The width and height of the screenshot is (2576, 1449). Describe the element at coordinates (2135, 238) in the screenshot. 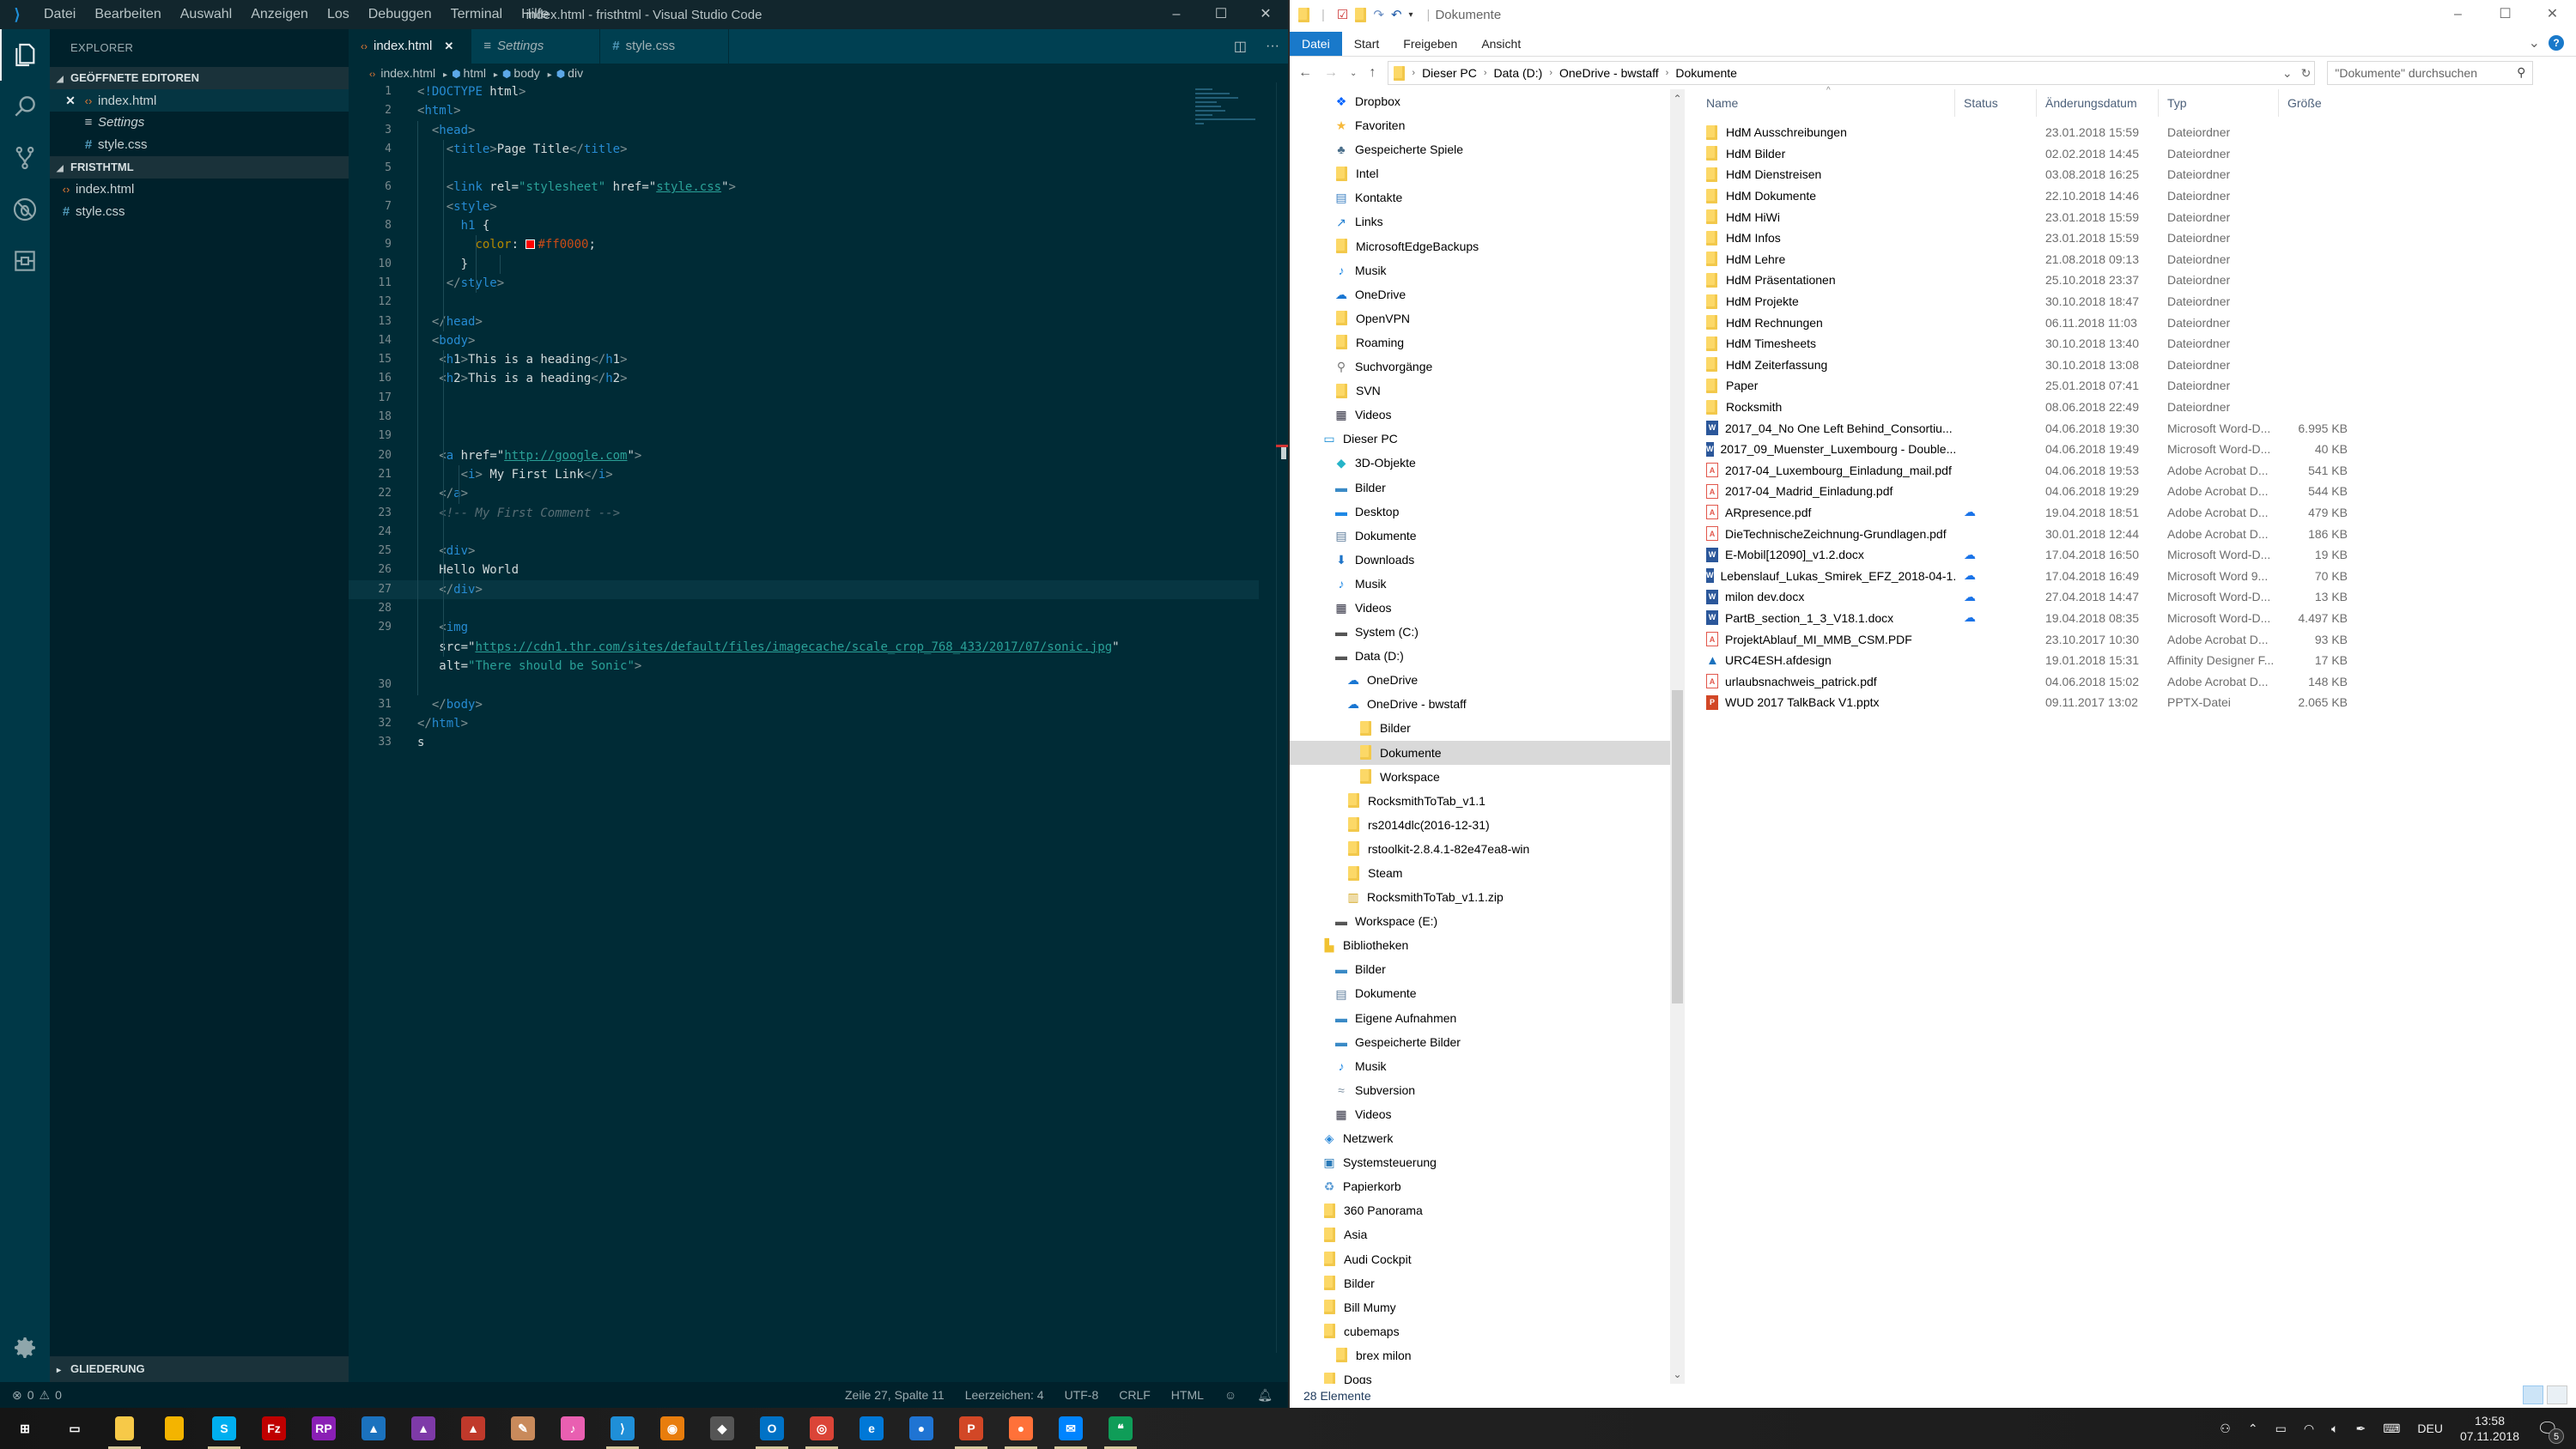

I see `file-row: HdM Infos 23.01.2018 15:59 Dateiordner` at that location.